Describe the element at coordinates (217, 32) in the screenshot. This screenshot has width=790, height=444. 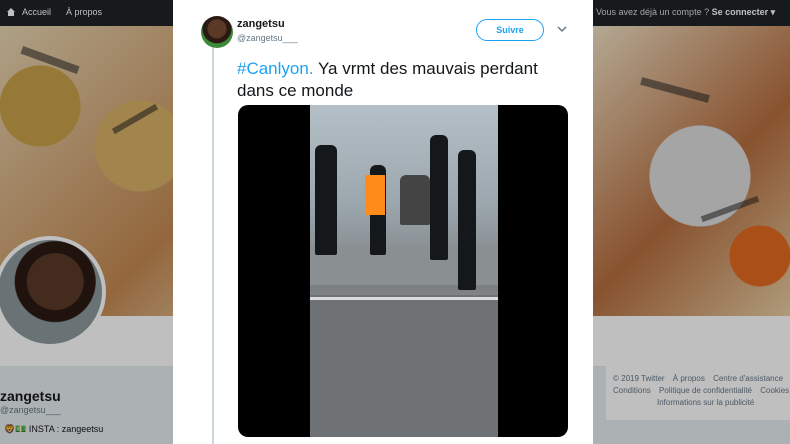
I see `tweet-avatar` at that location.